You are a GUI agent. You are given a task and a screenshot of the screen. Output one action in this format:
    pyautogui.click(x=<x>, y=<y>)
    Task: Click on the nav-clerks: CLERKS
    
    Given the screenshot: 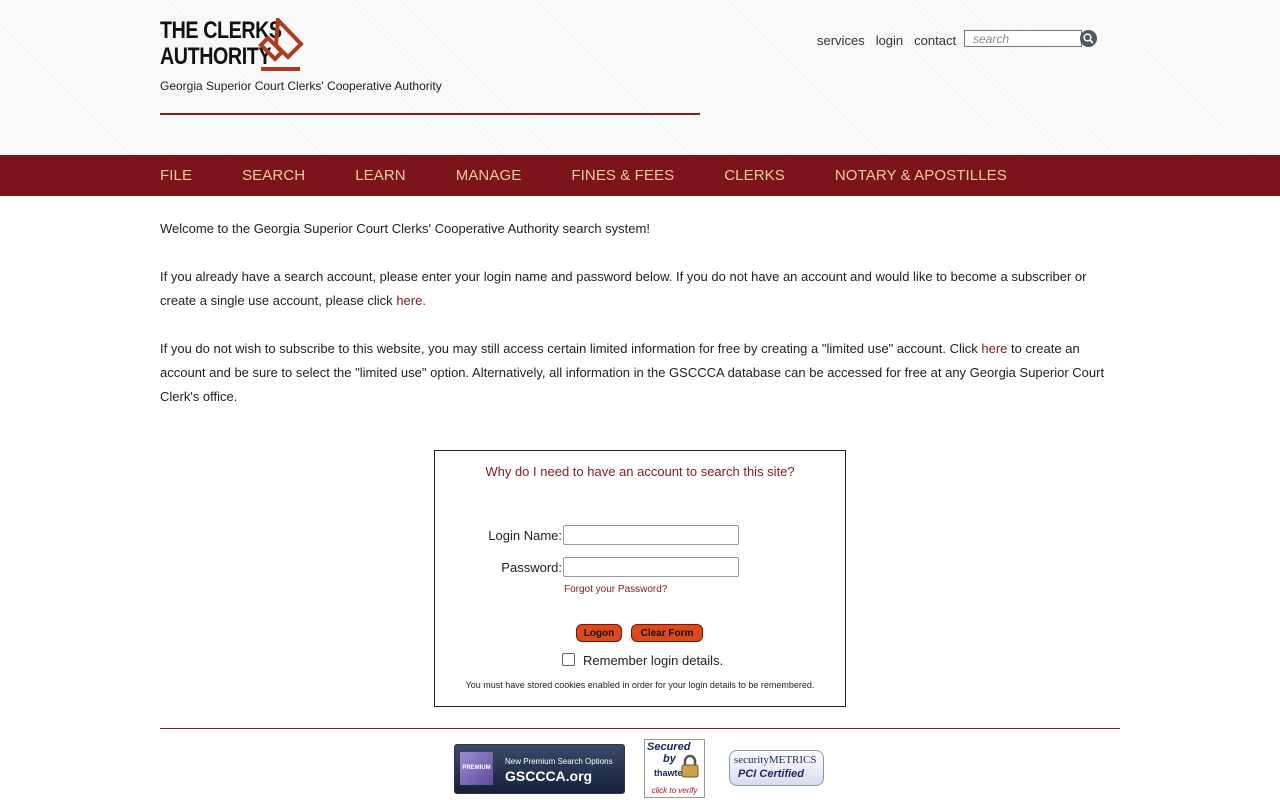 What is the action you would take?
    pyautogui.click(x=754, y=175)
    